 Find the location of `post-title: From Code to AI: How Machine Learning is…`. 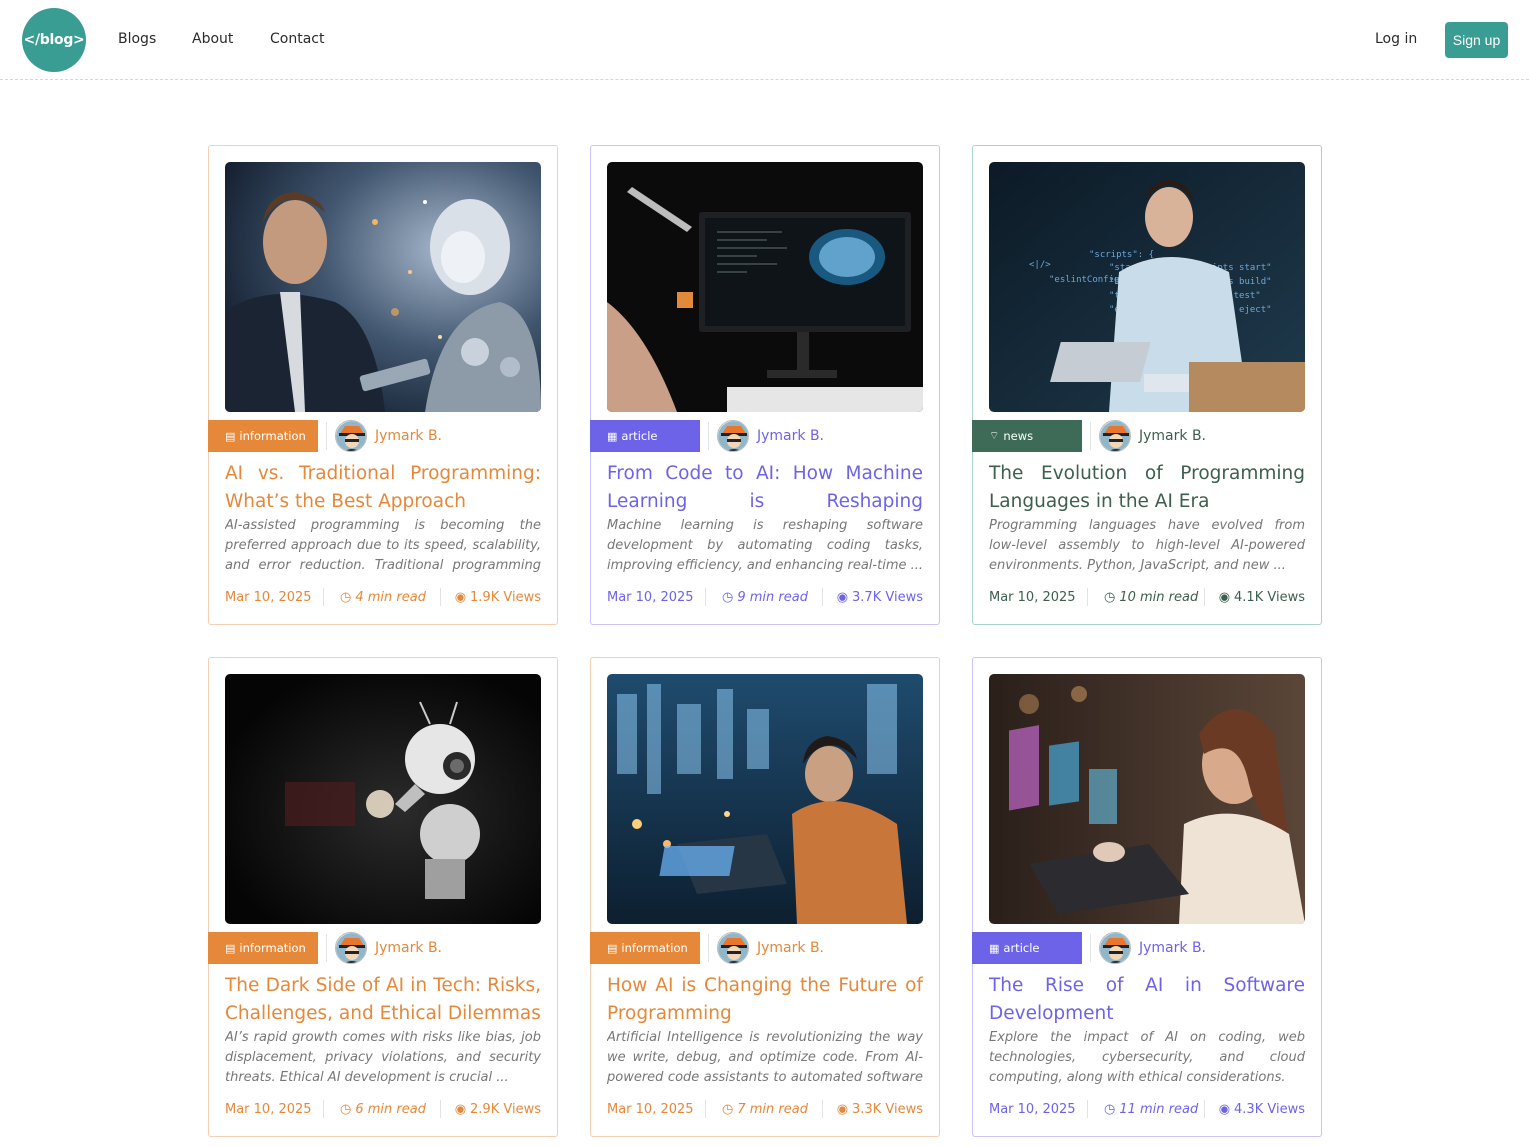

post-title: From Code to AI: How Machine Learning is… is located at coordinates (765, 488).